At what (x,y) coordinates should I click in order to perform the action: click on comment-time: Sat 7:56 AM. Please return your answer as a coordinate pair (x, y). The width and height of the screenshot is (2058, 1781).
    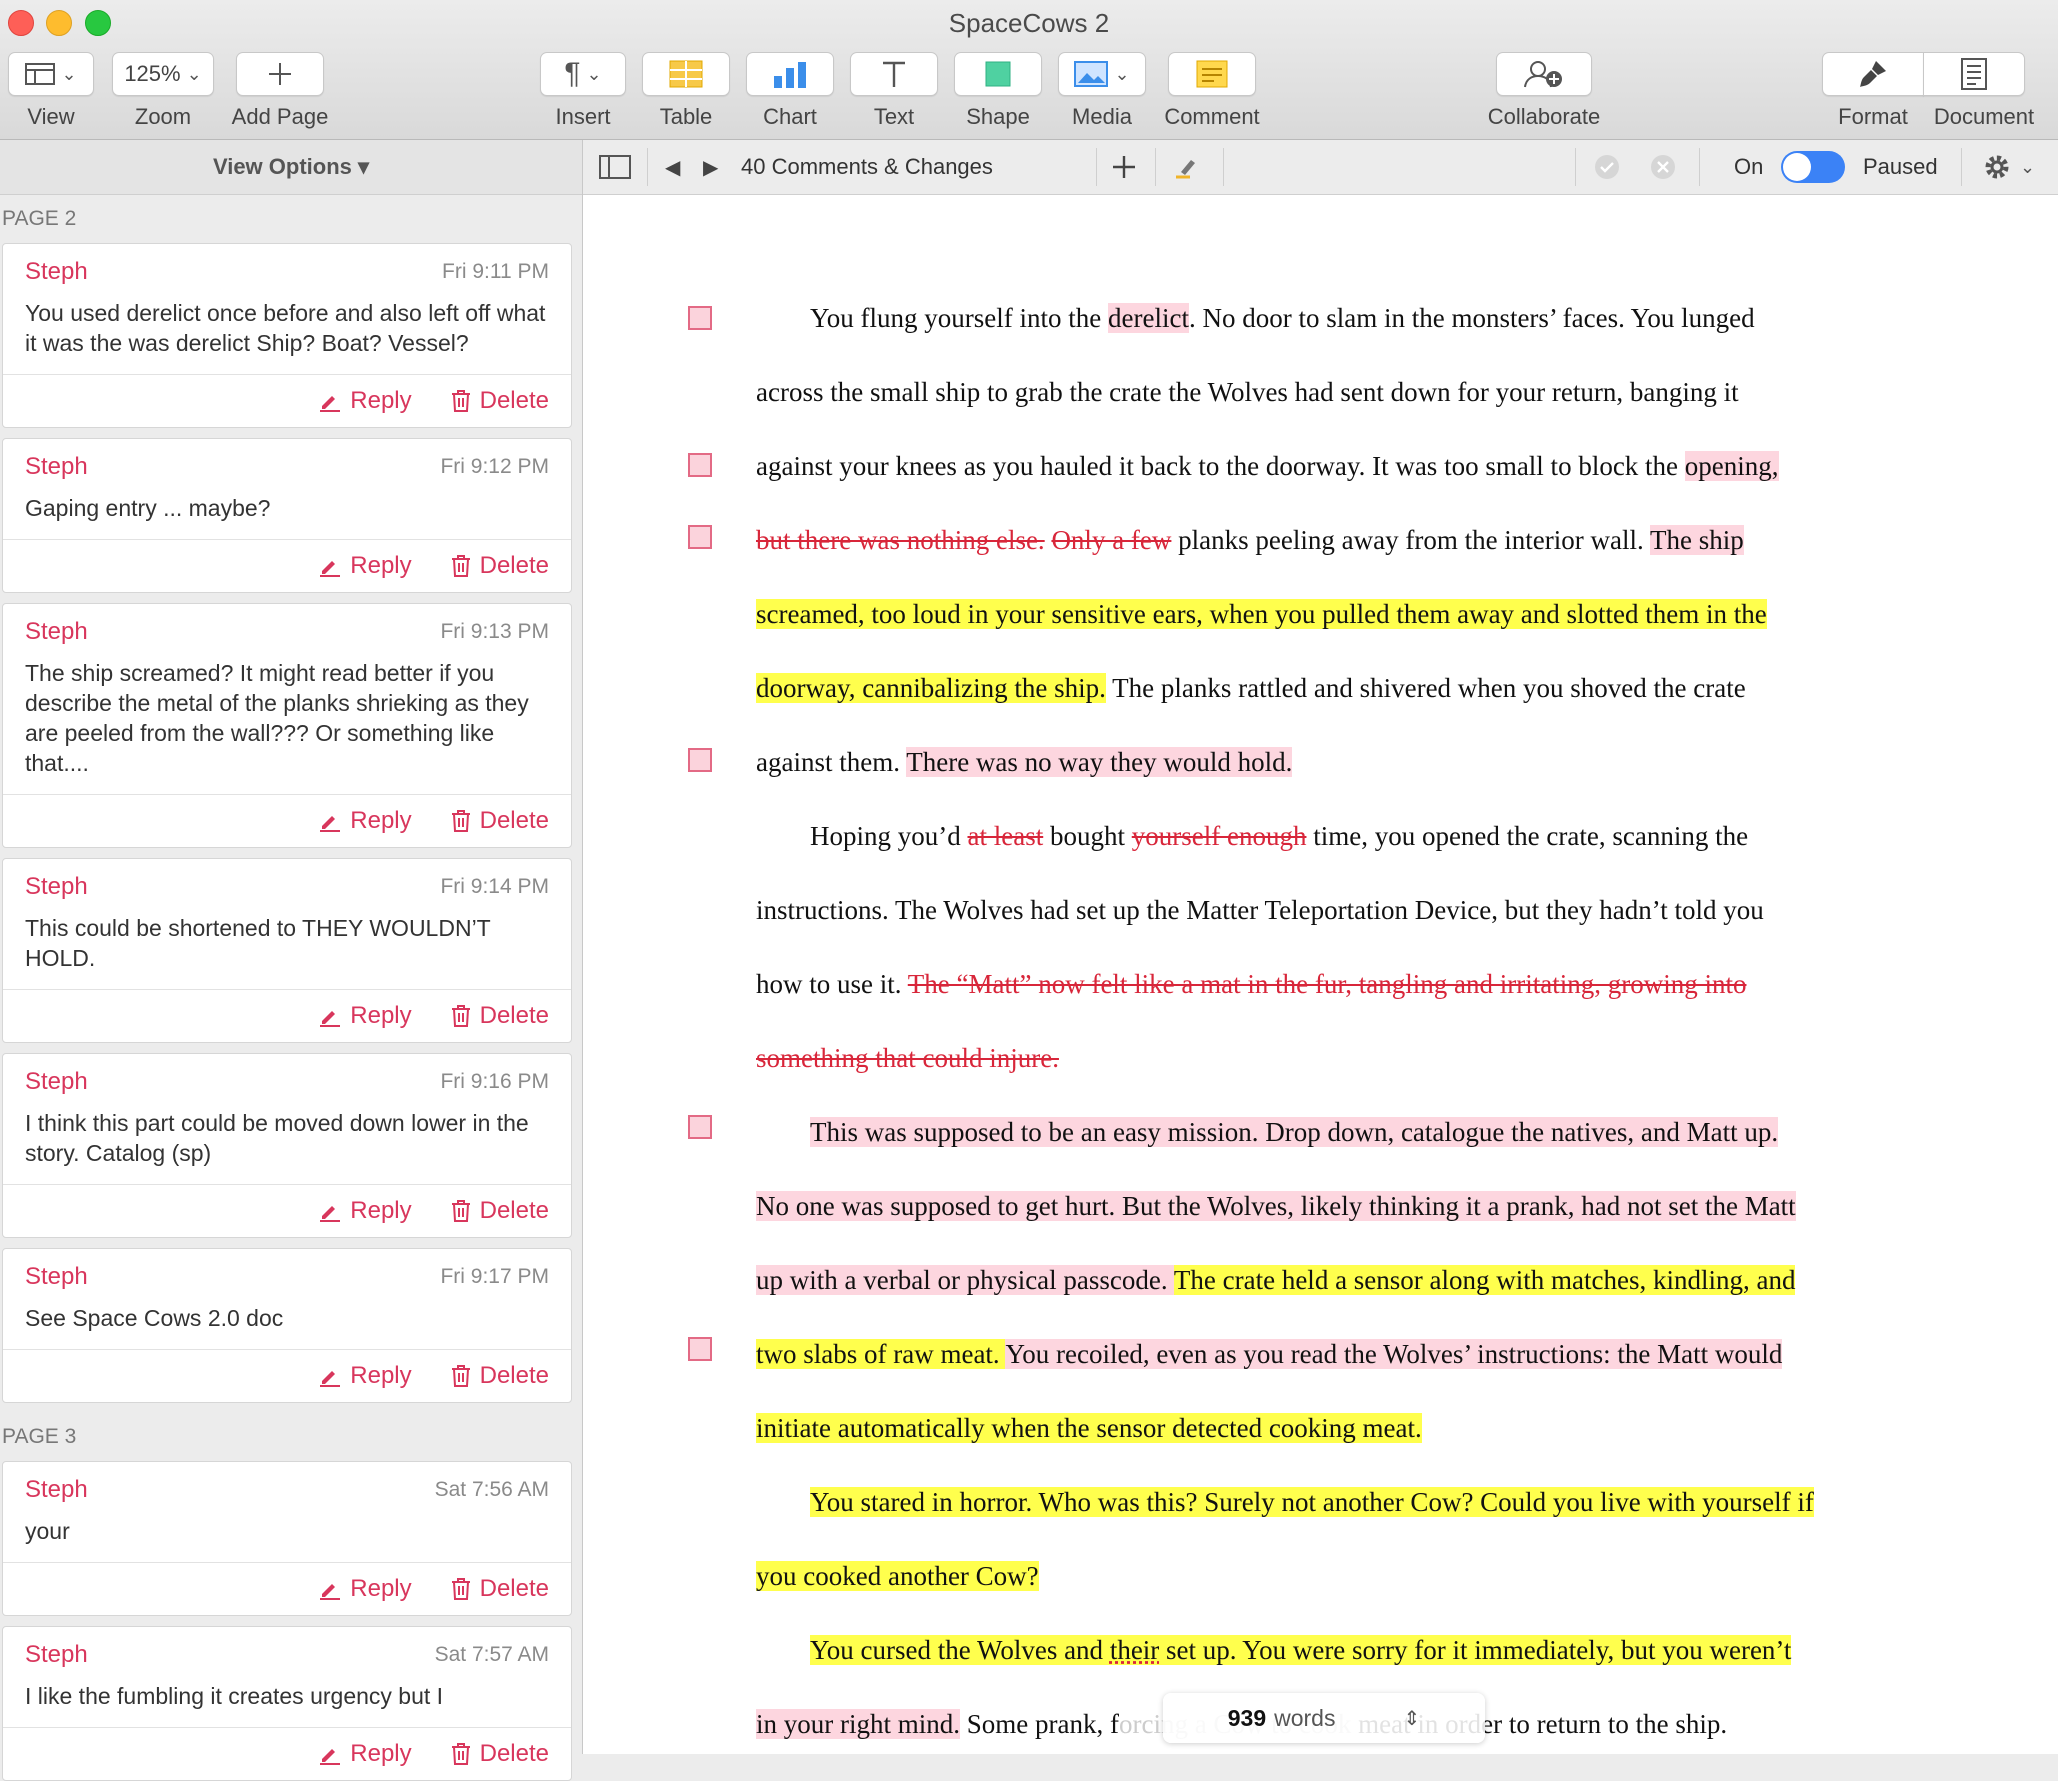
    Looking at the image, I should click on (492, 1490).